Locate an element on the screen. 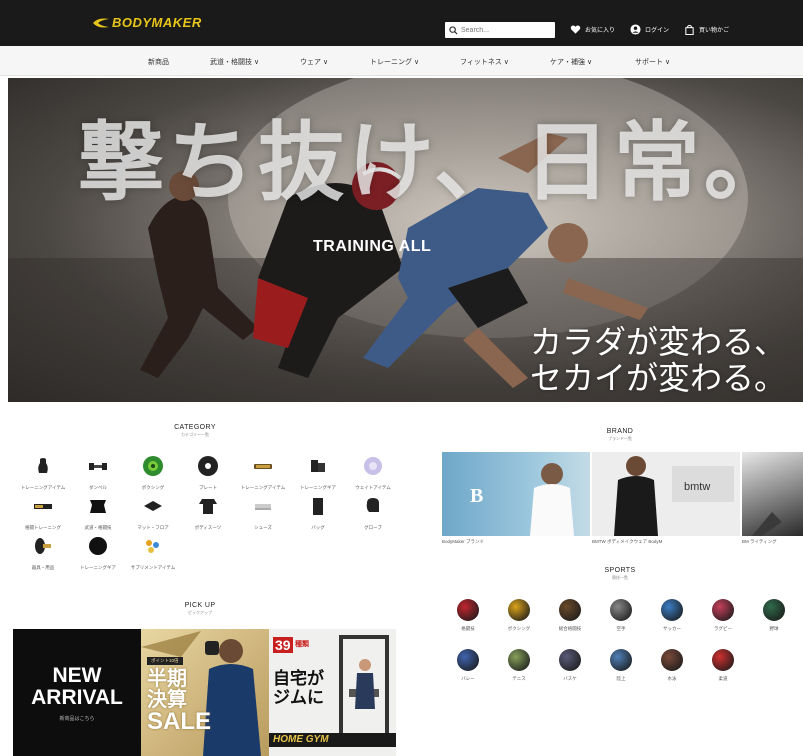 The height and width of the screenshot is (756, 803). sport-item: 陸上 is located at coordinates (621, 665).